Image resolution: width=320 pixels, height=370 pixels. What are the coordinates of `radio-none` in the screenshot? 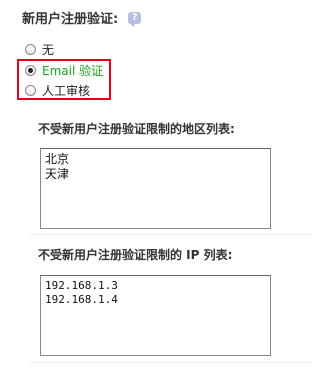 It's located at (30, 49).